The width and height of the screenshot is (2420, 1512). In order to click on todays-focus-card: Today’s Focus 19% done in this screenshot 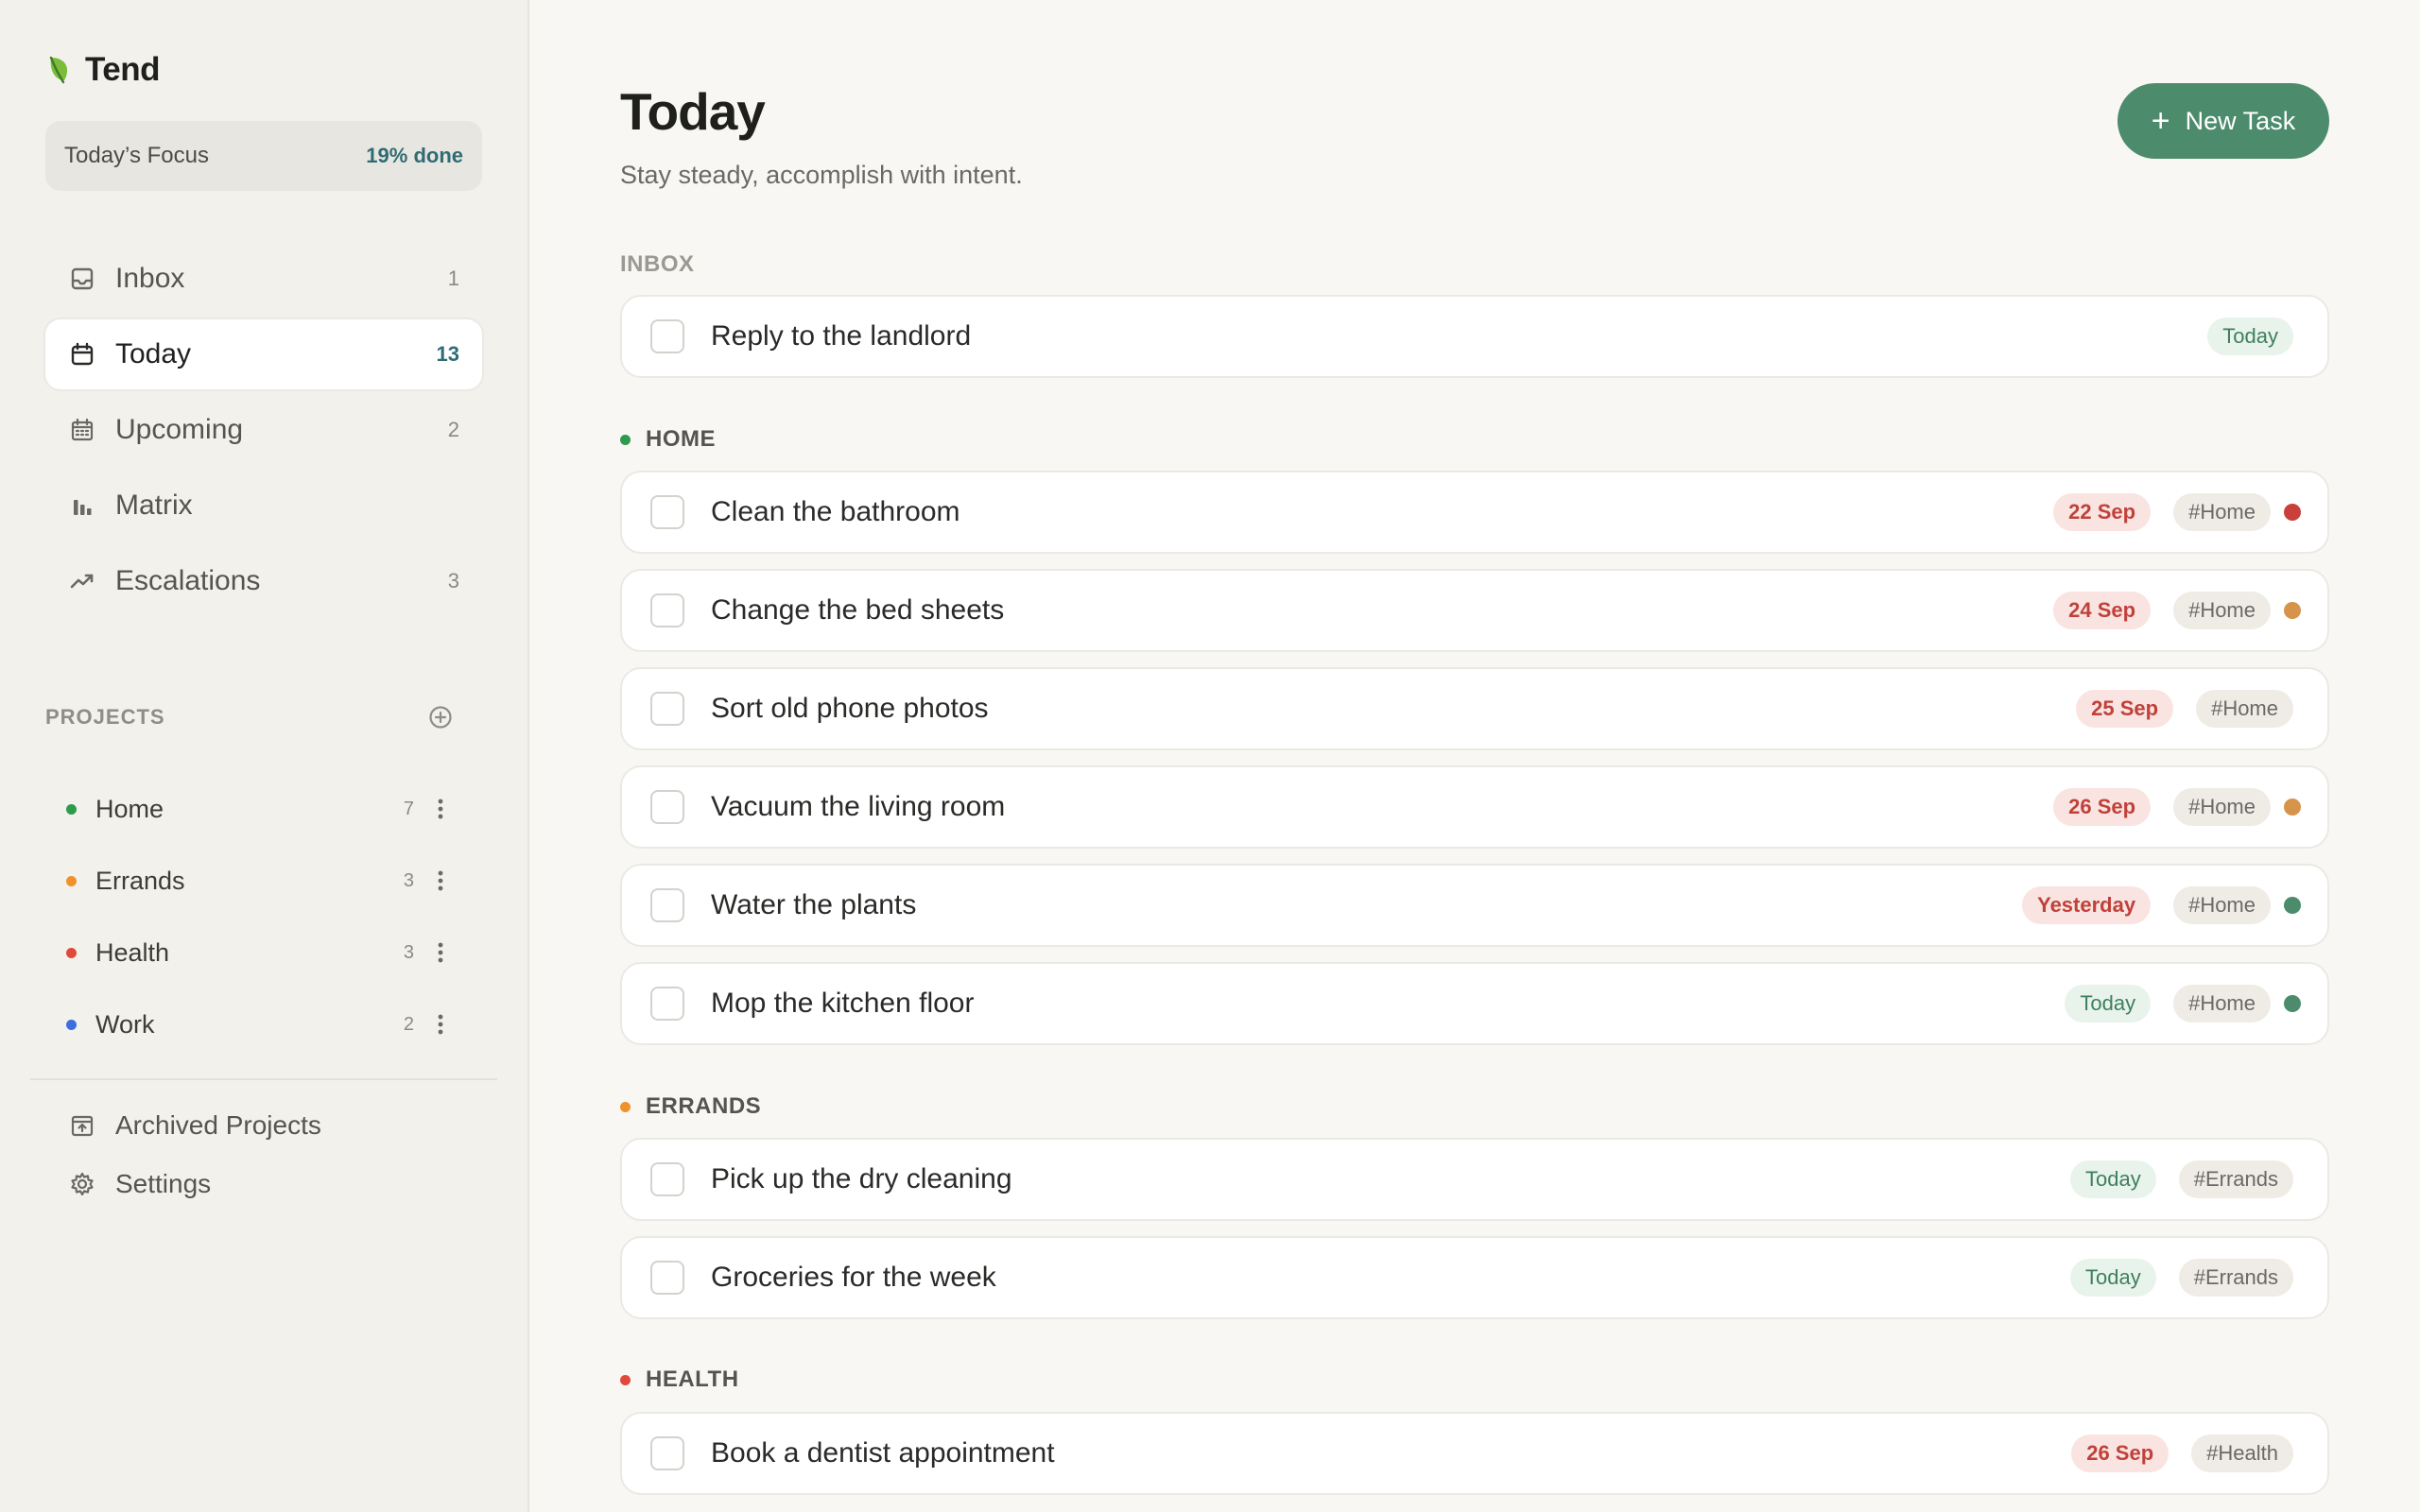, I will do `click(263, 156)`.